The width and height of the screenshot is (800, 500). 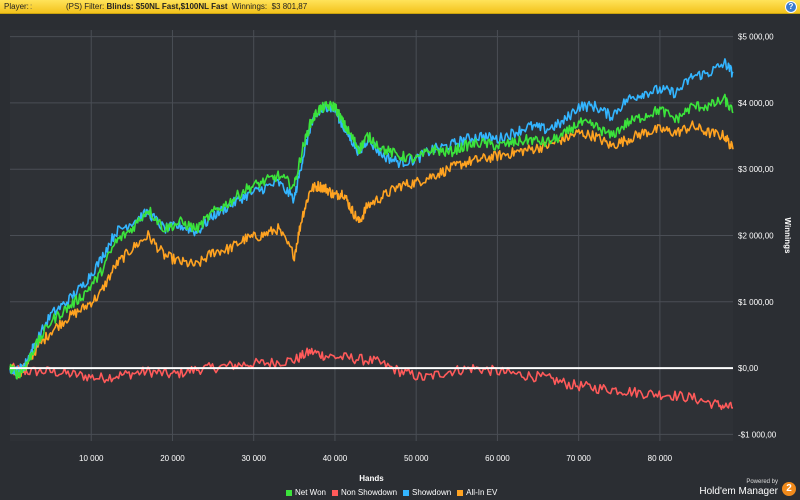 What do you see at coordinates (85, 6) in the screenshot?
I see `filter-prefix: (PS) Filter:` at bounding box center [85, 6].